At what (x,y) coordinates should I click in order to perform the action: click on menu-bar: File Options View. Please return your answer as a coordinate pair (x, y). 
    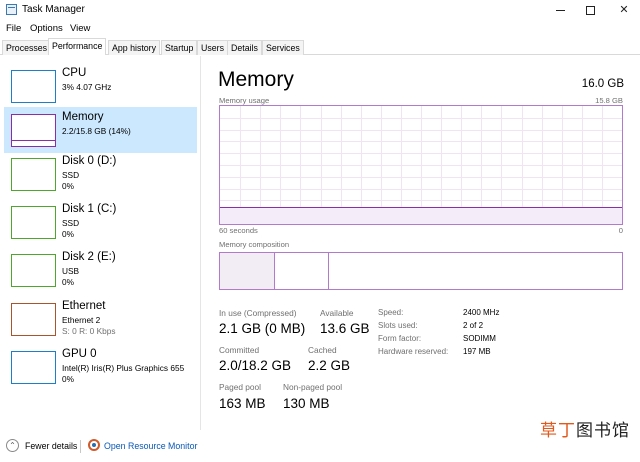
    Looking at the image, I should click on (320, 29).